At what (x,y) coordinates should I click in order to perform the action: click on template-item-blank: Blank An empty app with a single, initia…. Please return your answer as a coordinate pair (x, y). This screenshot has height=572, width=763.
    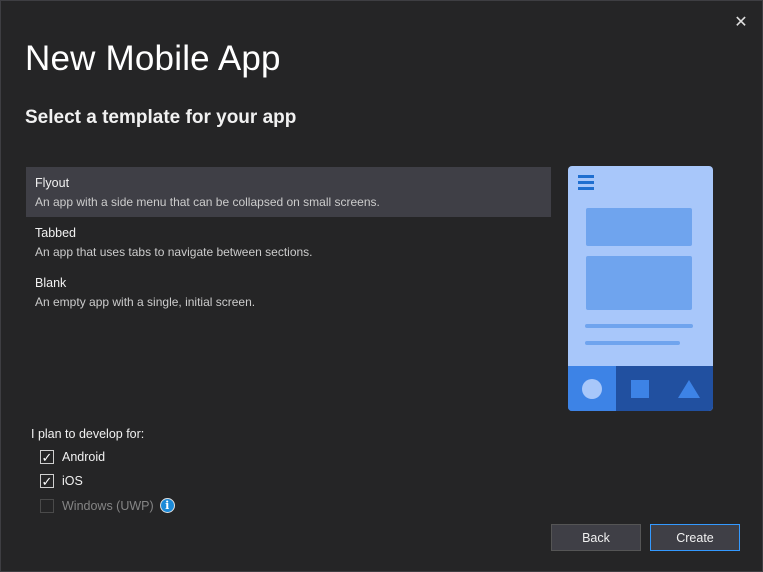
    Looking at the image, I should click on (288, 292).